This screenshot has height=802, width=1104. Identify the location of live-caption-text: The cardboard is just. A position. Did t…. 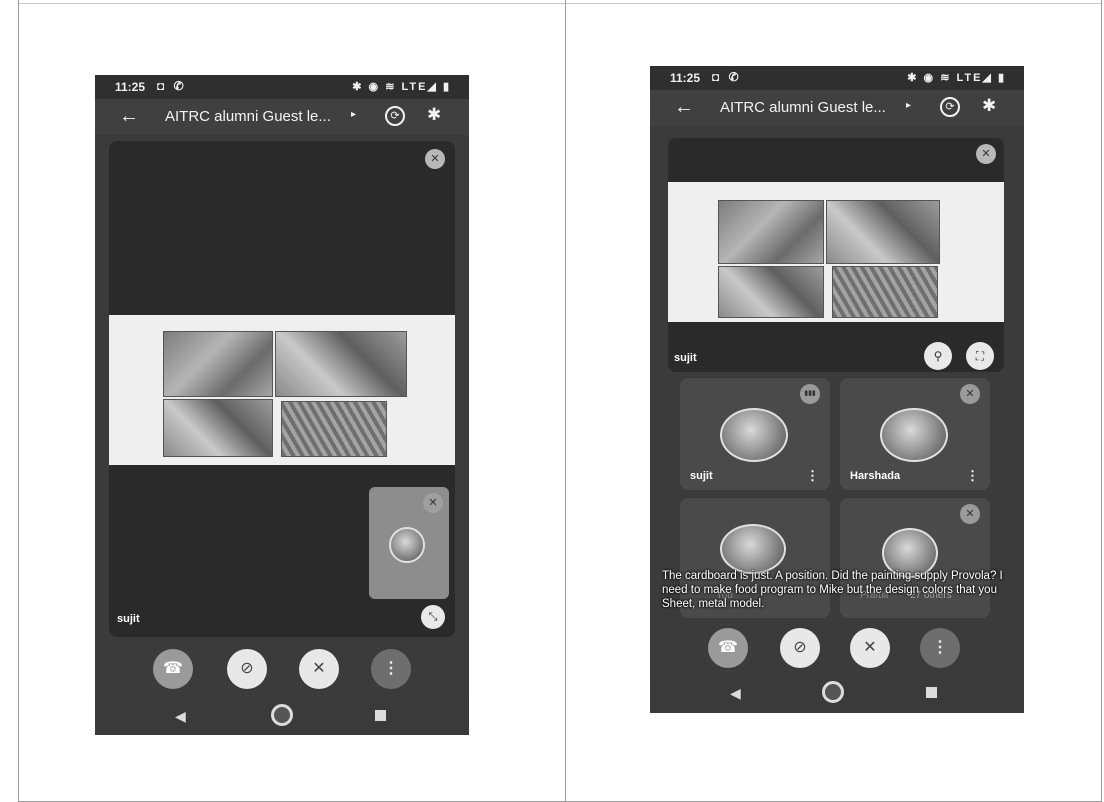
(832, 590).